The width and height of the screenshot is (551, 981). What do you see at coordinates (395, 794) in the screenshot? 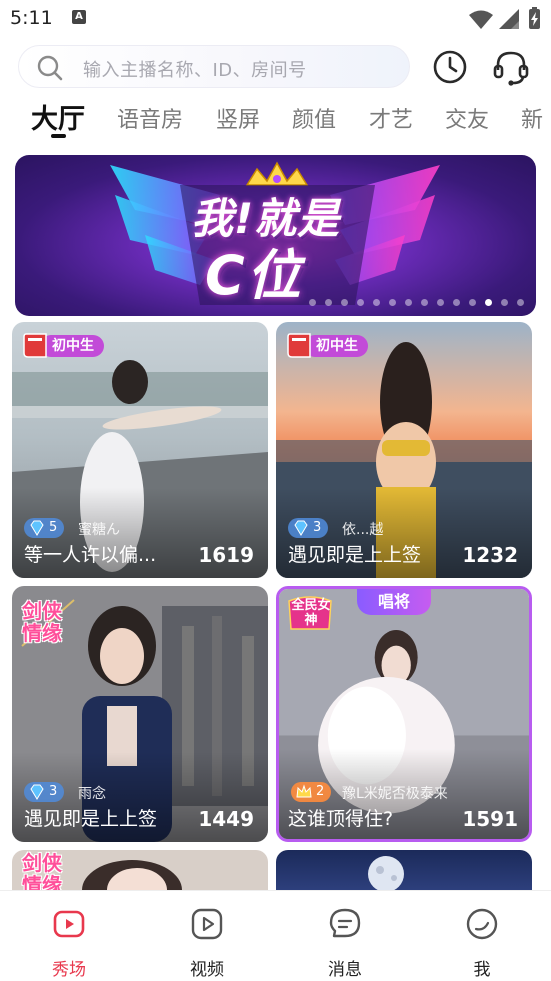
I see `anchor-name: 豫L米妮否极泰来` at bounding box center [395, 794].